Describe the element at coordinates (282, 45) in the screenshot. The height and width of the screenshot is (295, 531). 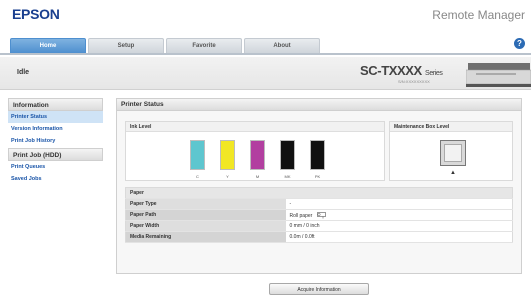
I see `tab-about: About` at that location.